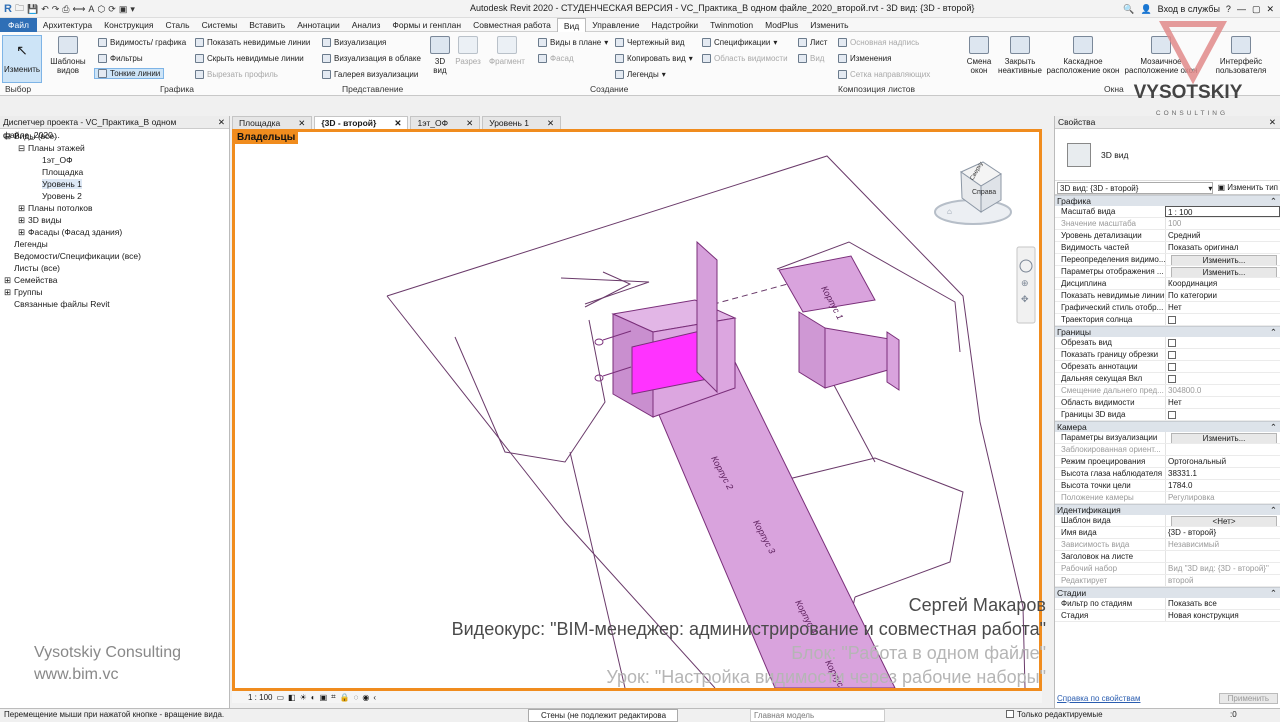  I want to click on duplicate-view-button: Копировать вид ▾, so click(654, 58).